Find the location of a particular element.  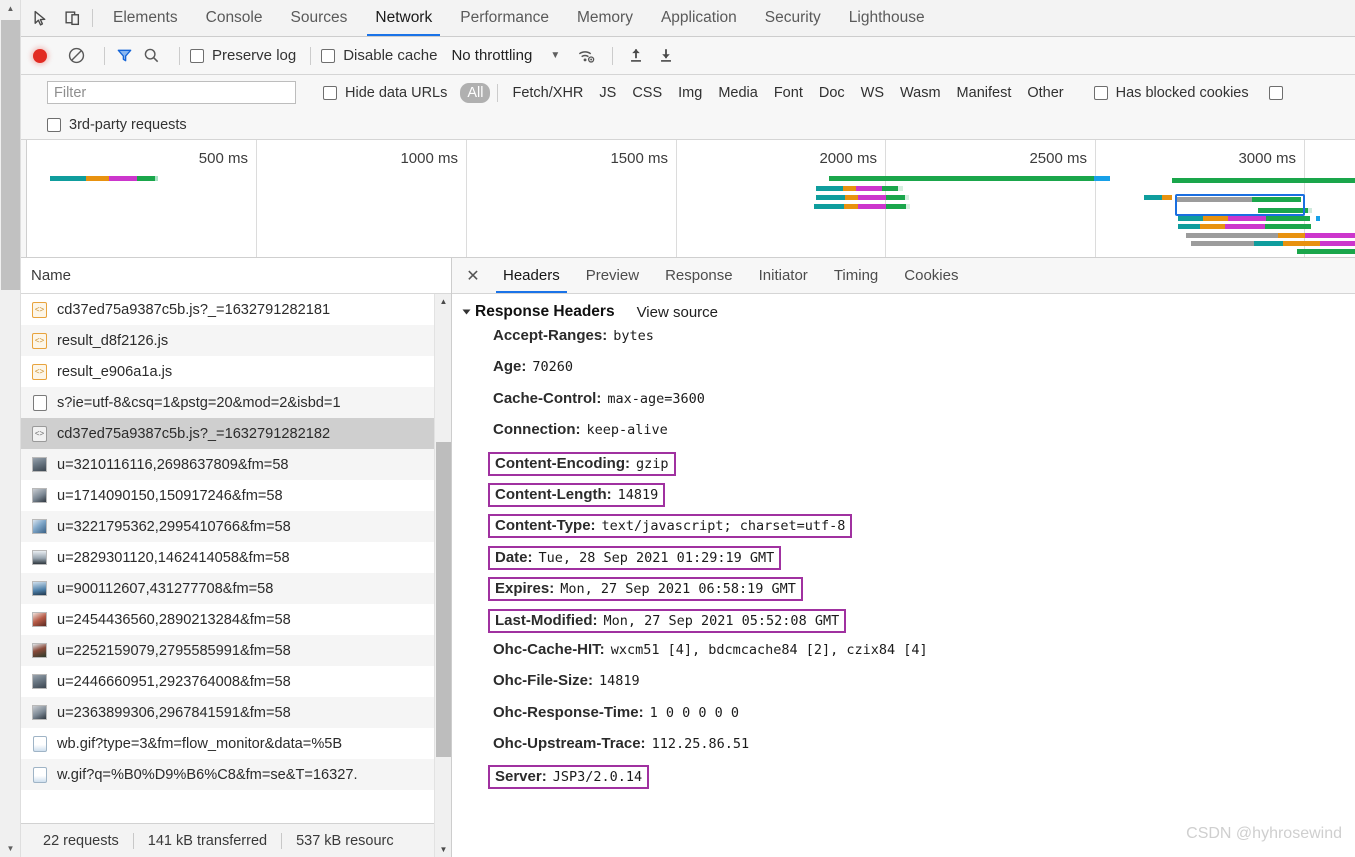

chevron-down-icon: ▼ is located at coordinates (555, 55).